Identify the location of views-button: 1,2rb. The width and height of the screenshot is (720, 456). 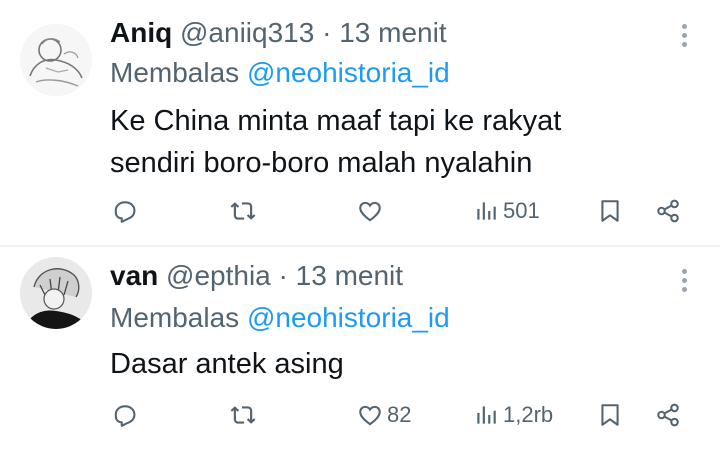
(513, 415).